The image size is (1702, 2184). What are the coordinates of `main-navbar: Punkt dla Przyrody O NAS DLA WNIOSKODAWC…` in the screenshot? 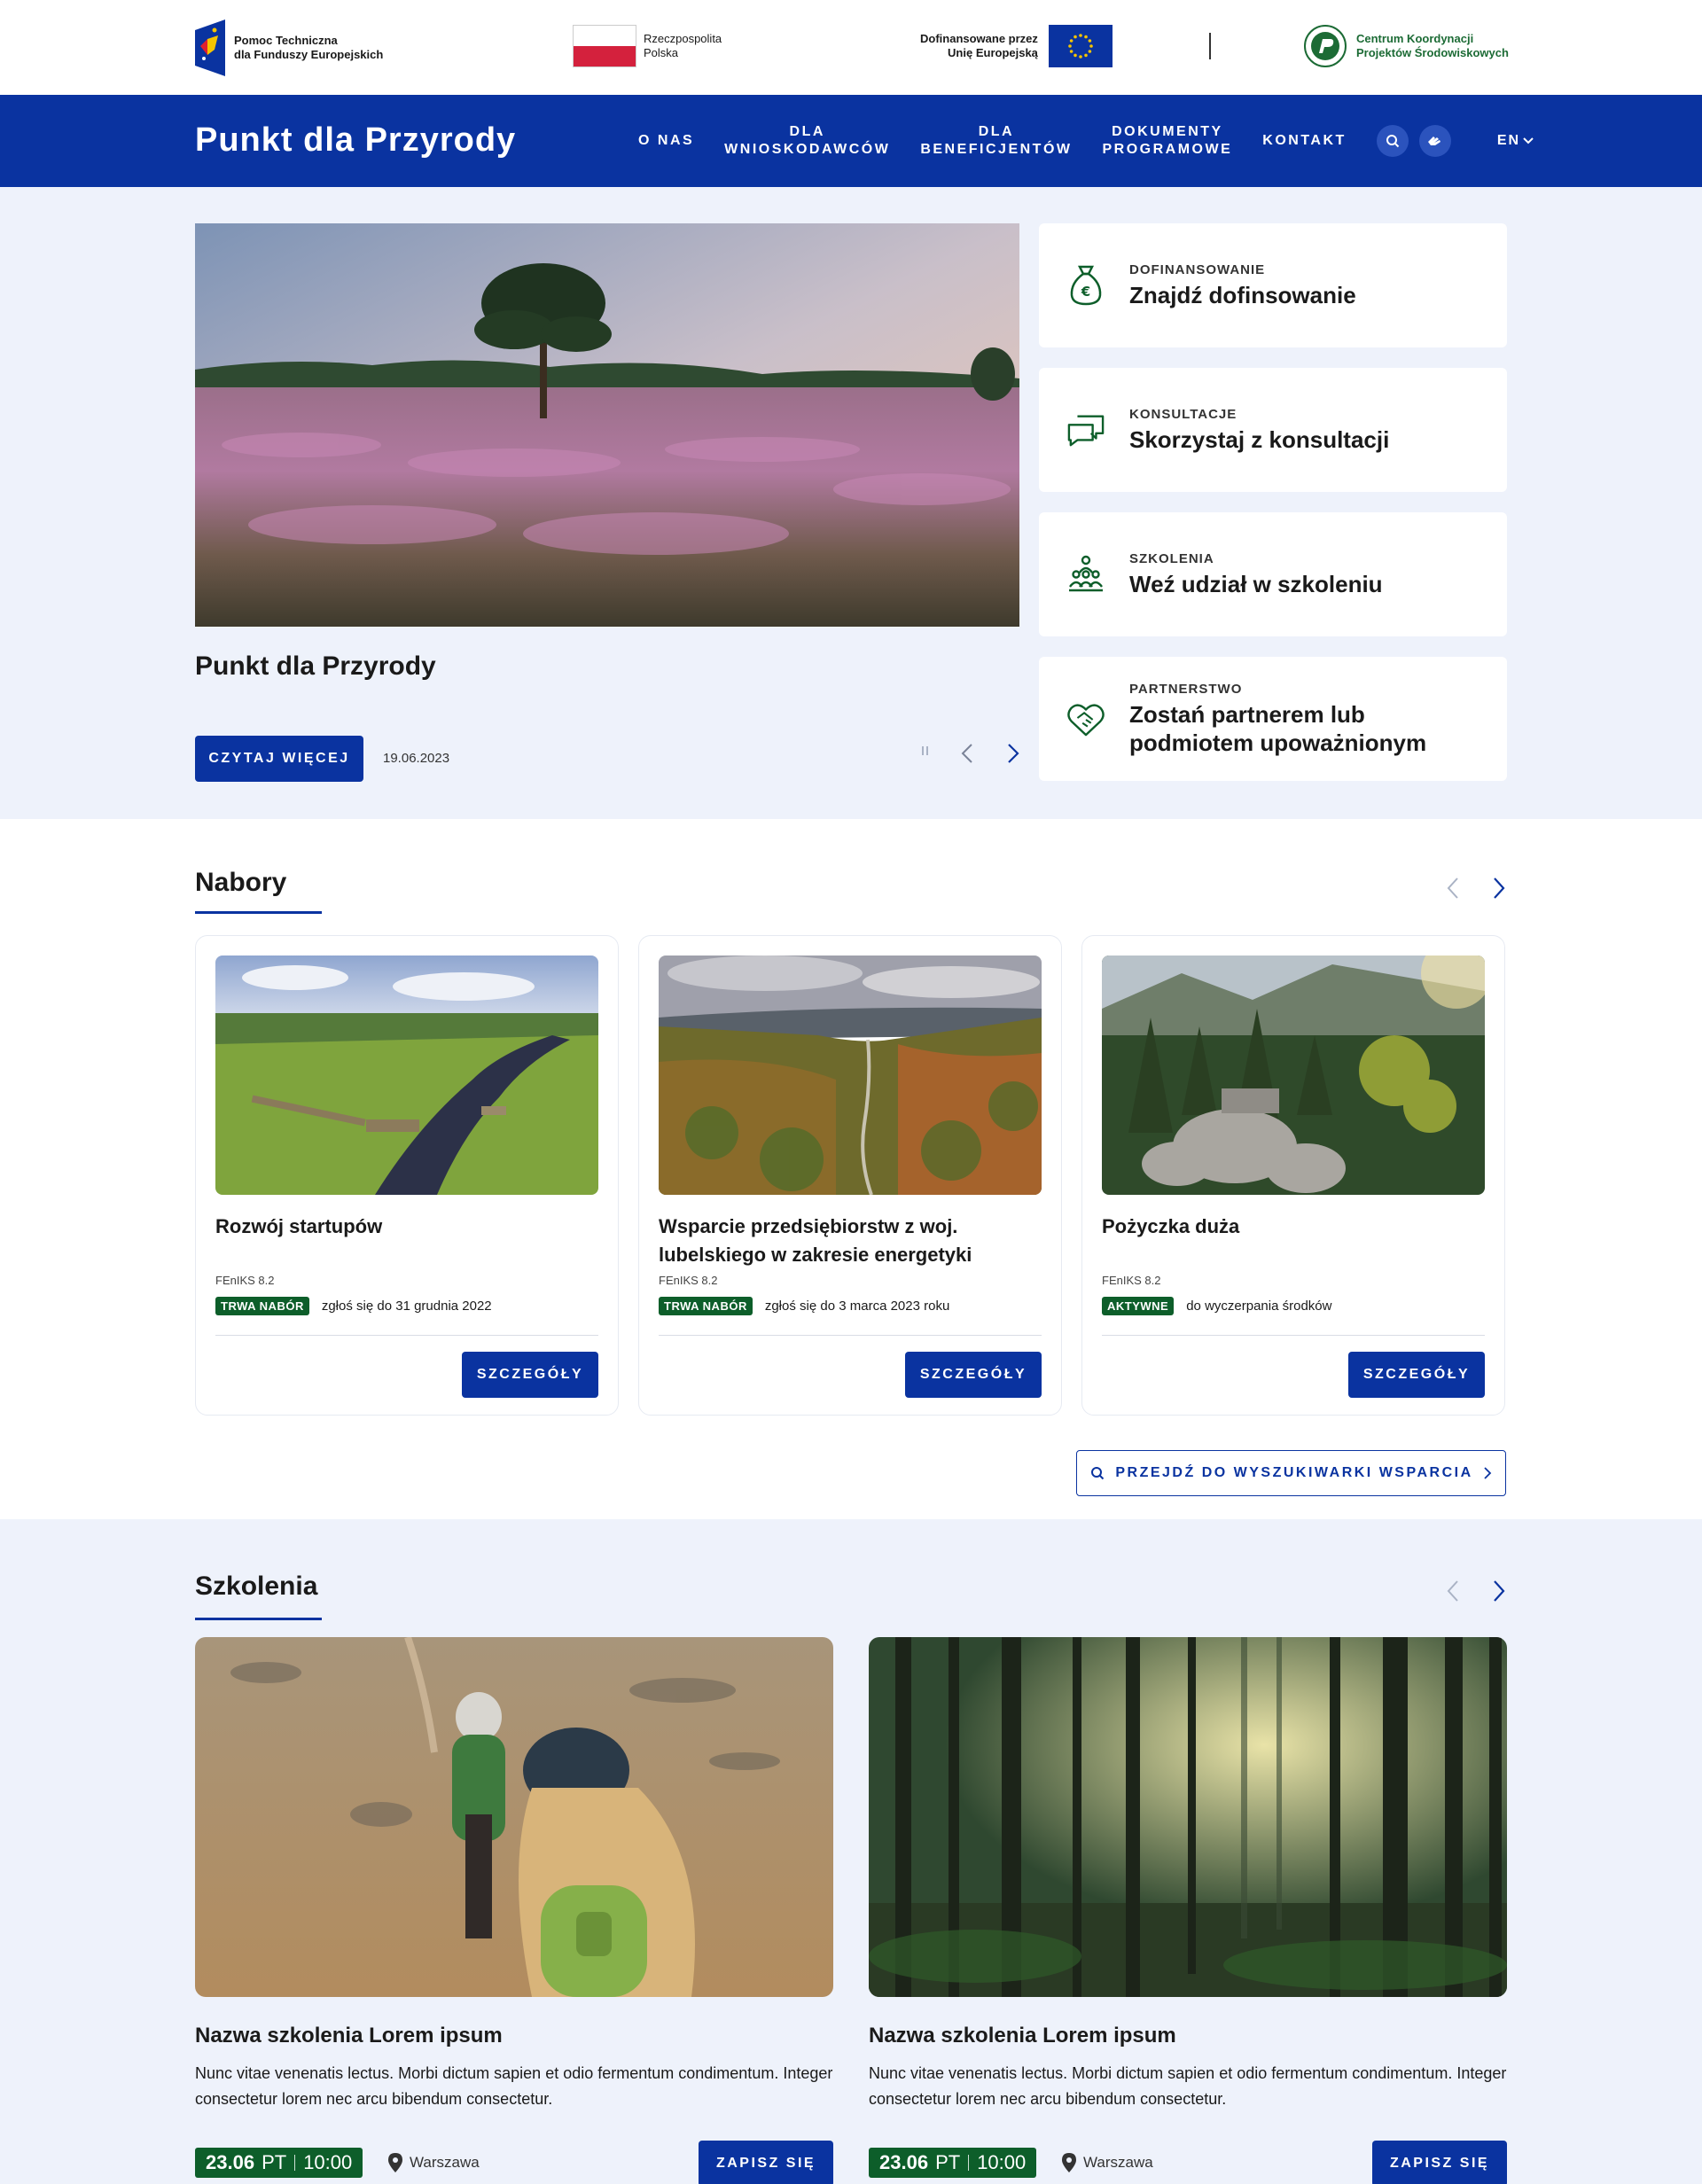 It's located at (851, 141).